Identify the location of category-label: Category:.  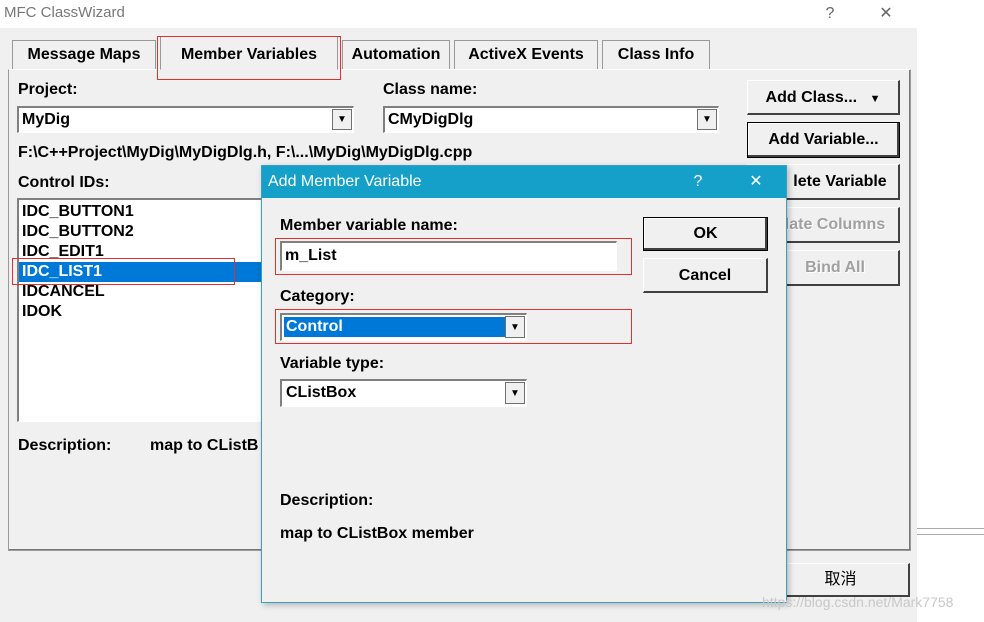
(317, 296).